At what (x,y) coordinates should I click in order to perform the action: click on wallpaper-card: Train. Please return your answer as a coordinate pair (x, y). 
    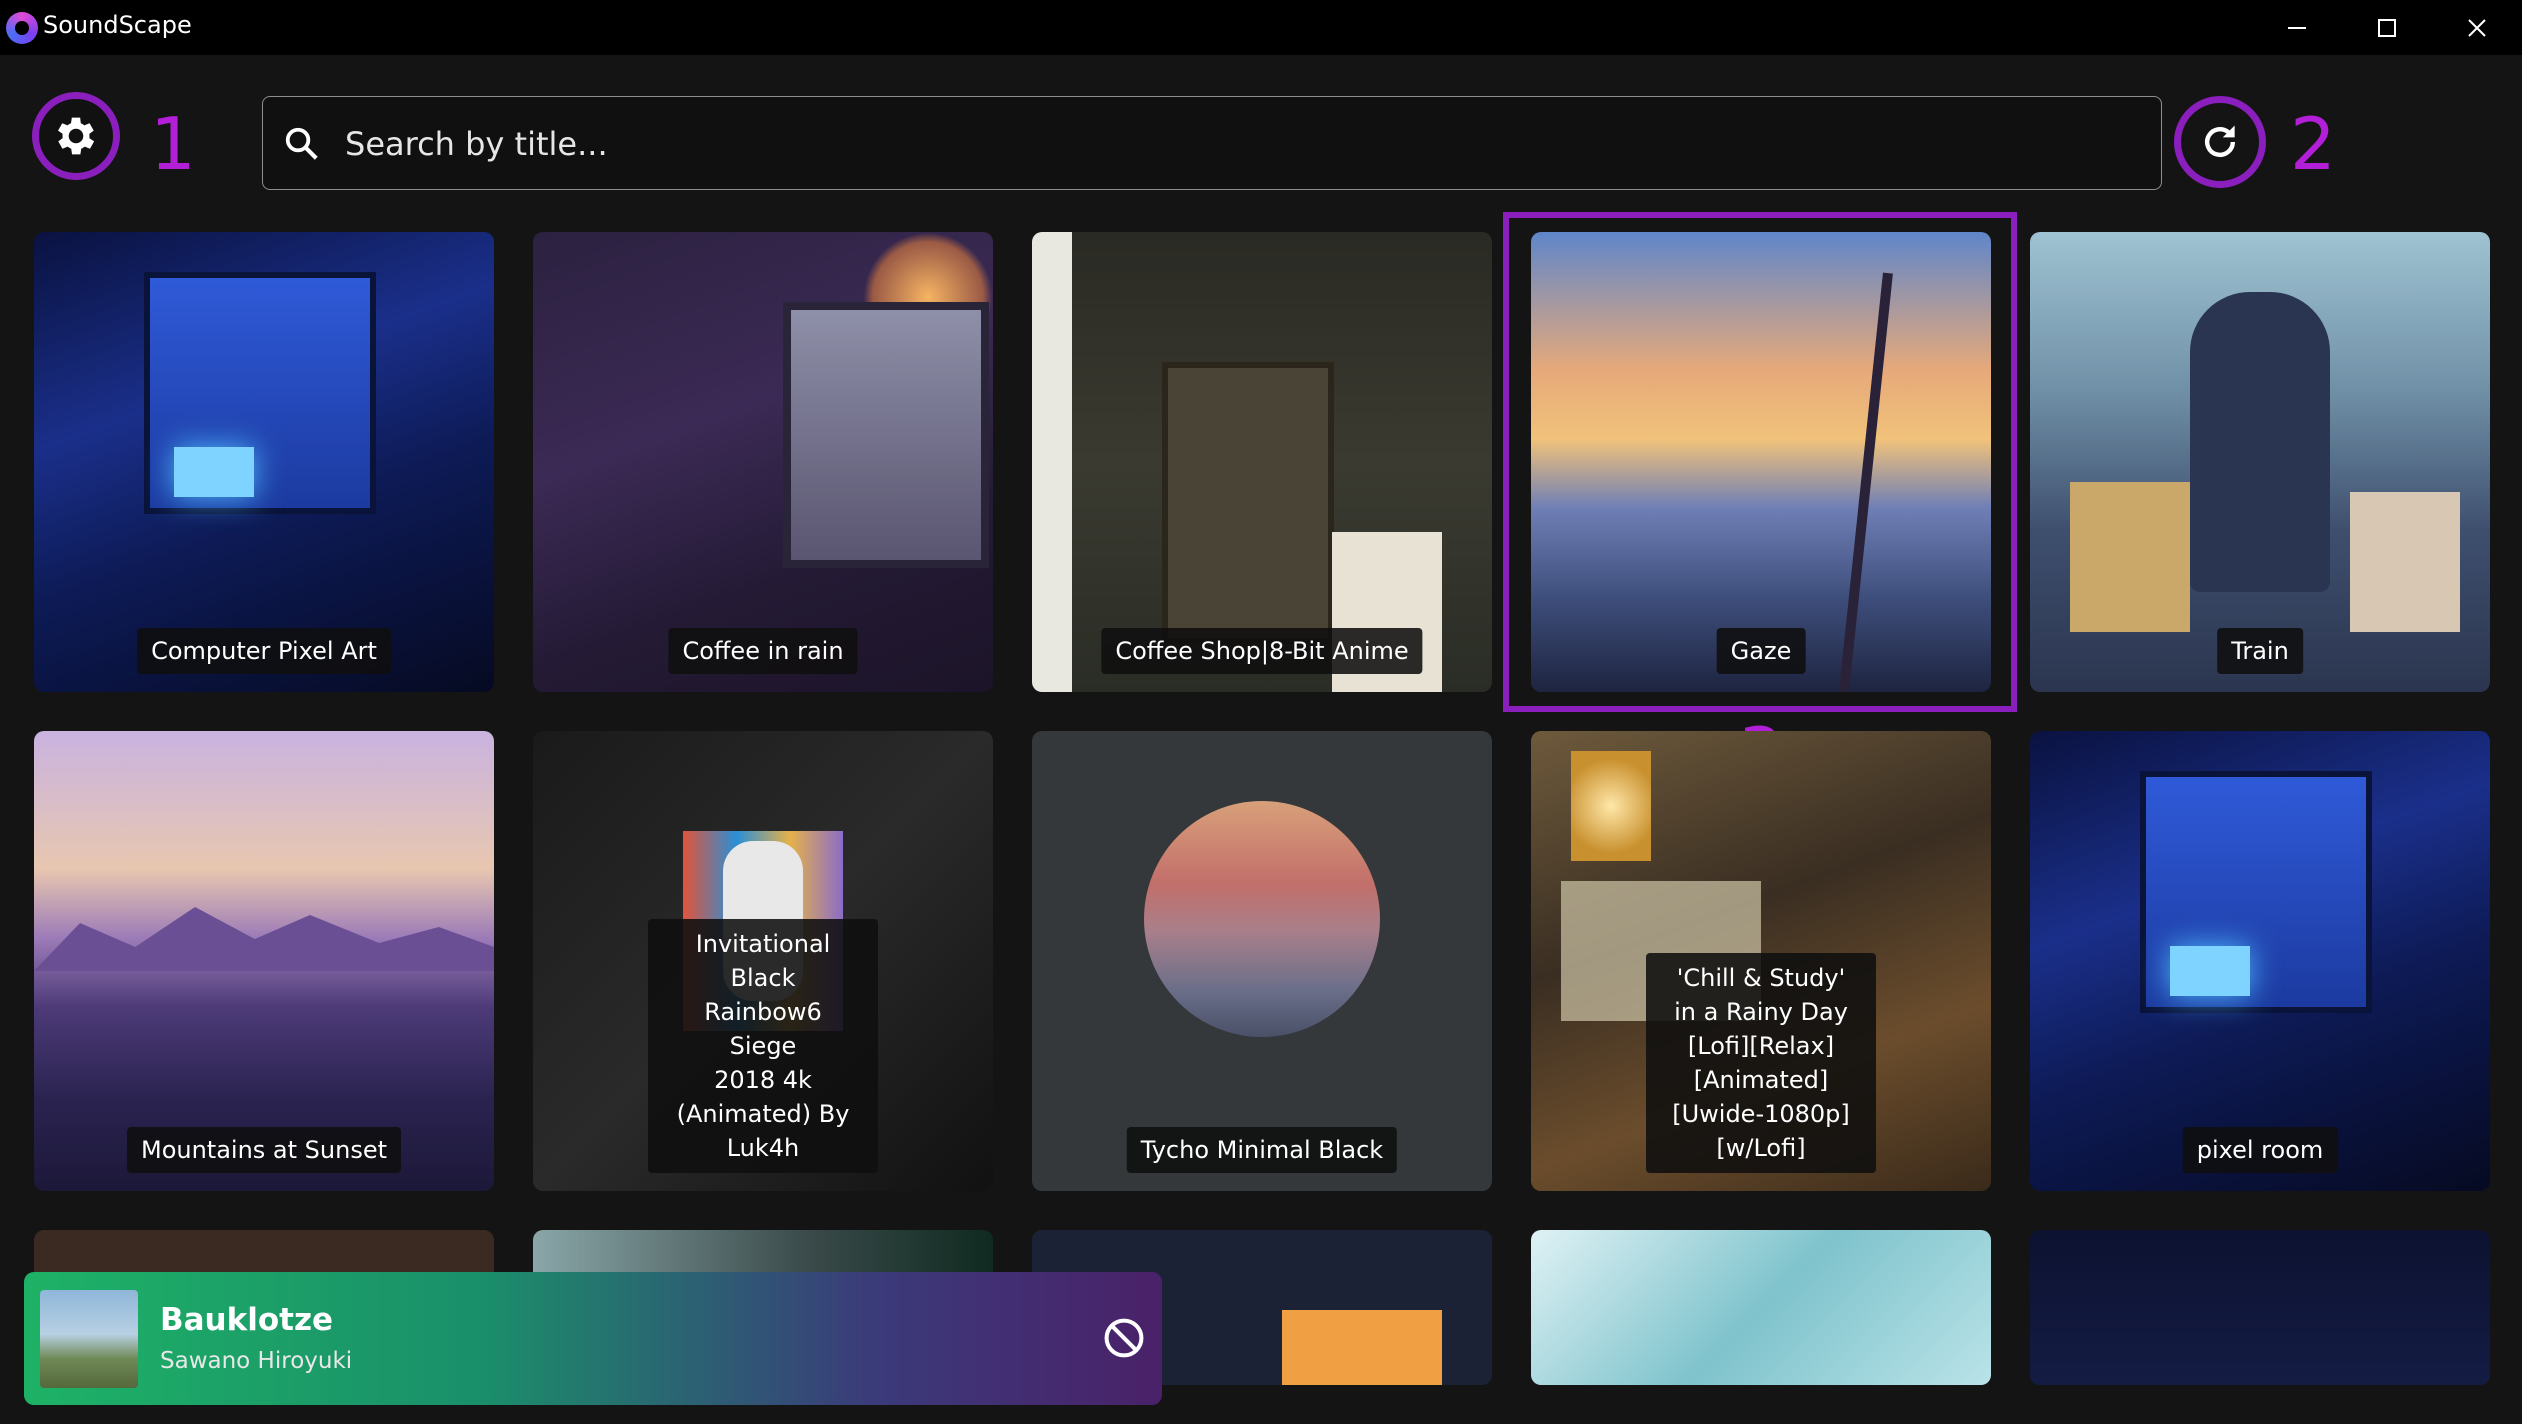
    Looking at the image, I should click on (2260, 462).